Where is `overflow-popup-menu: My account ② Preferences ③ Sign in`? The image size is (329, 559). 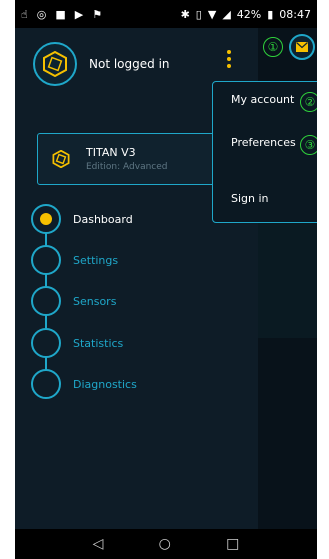 overflow-popup-menu: My account ② Preferences ③ Sign in is located at coordinates (264, 152).